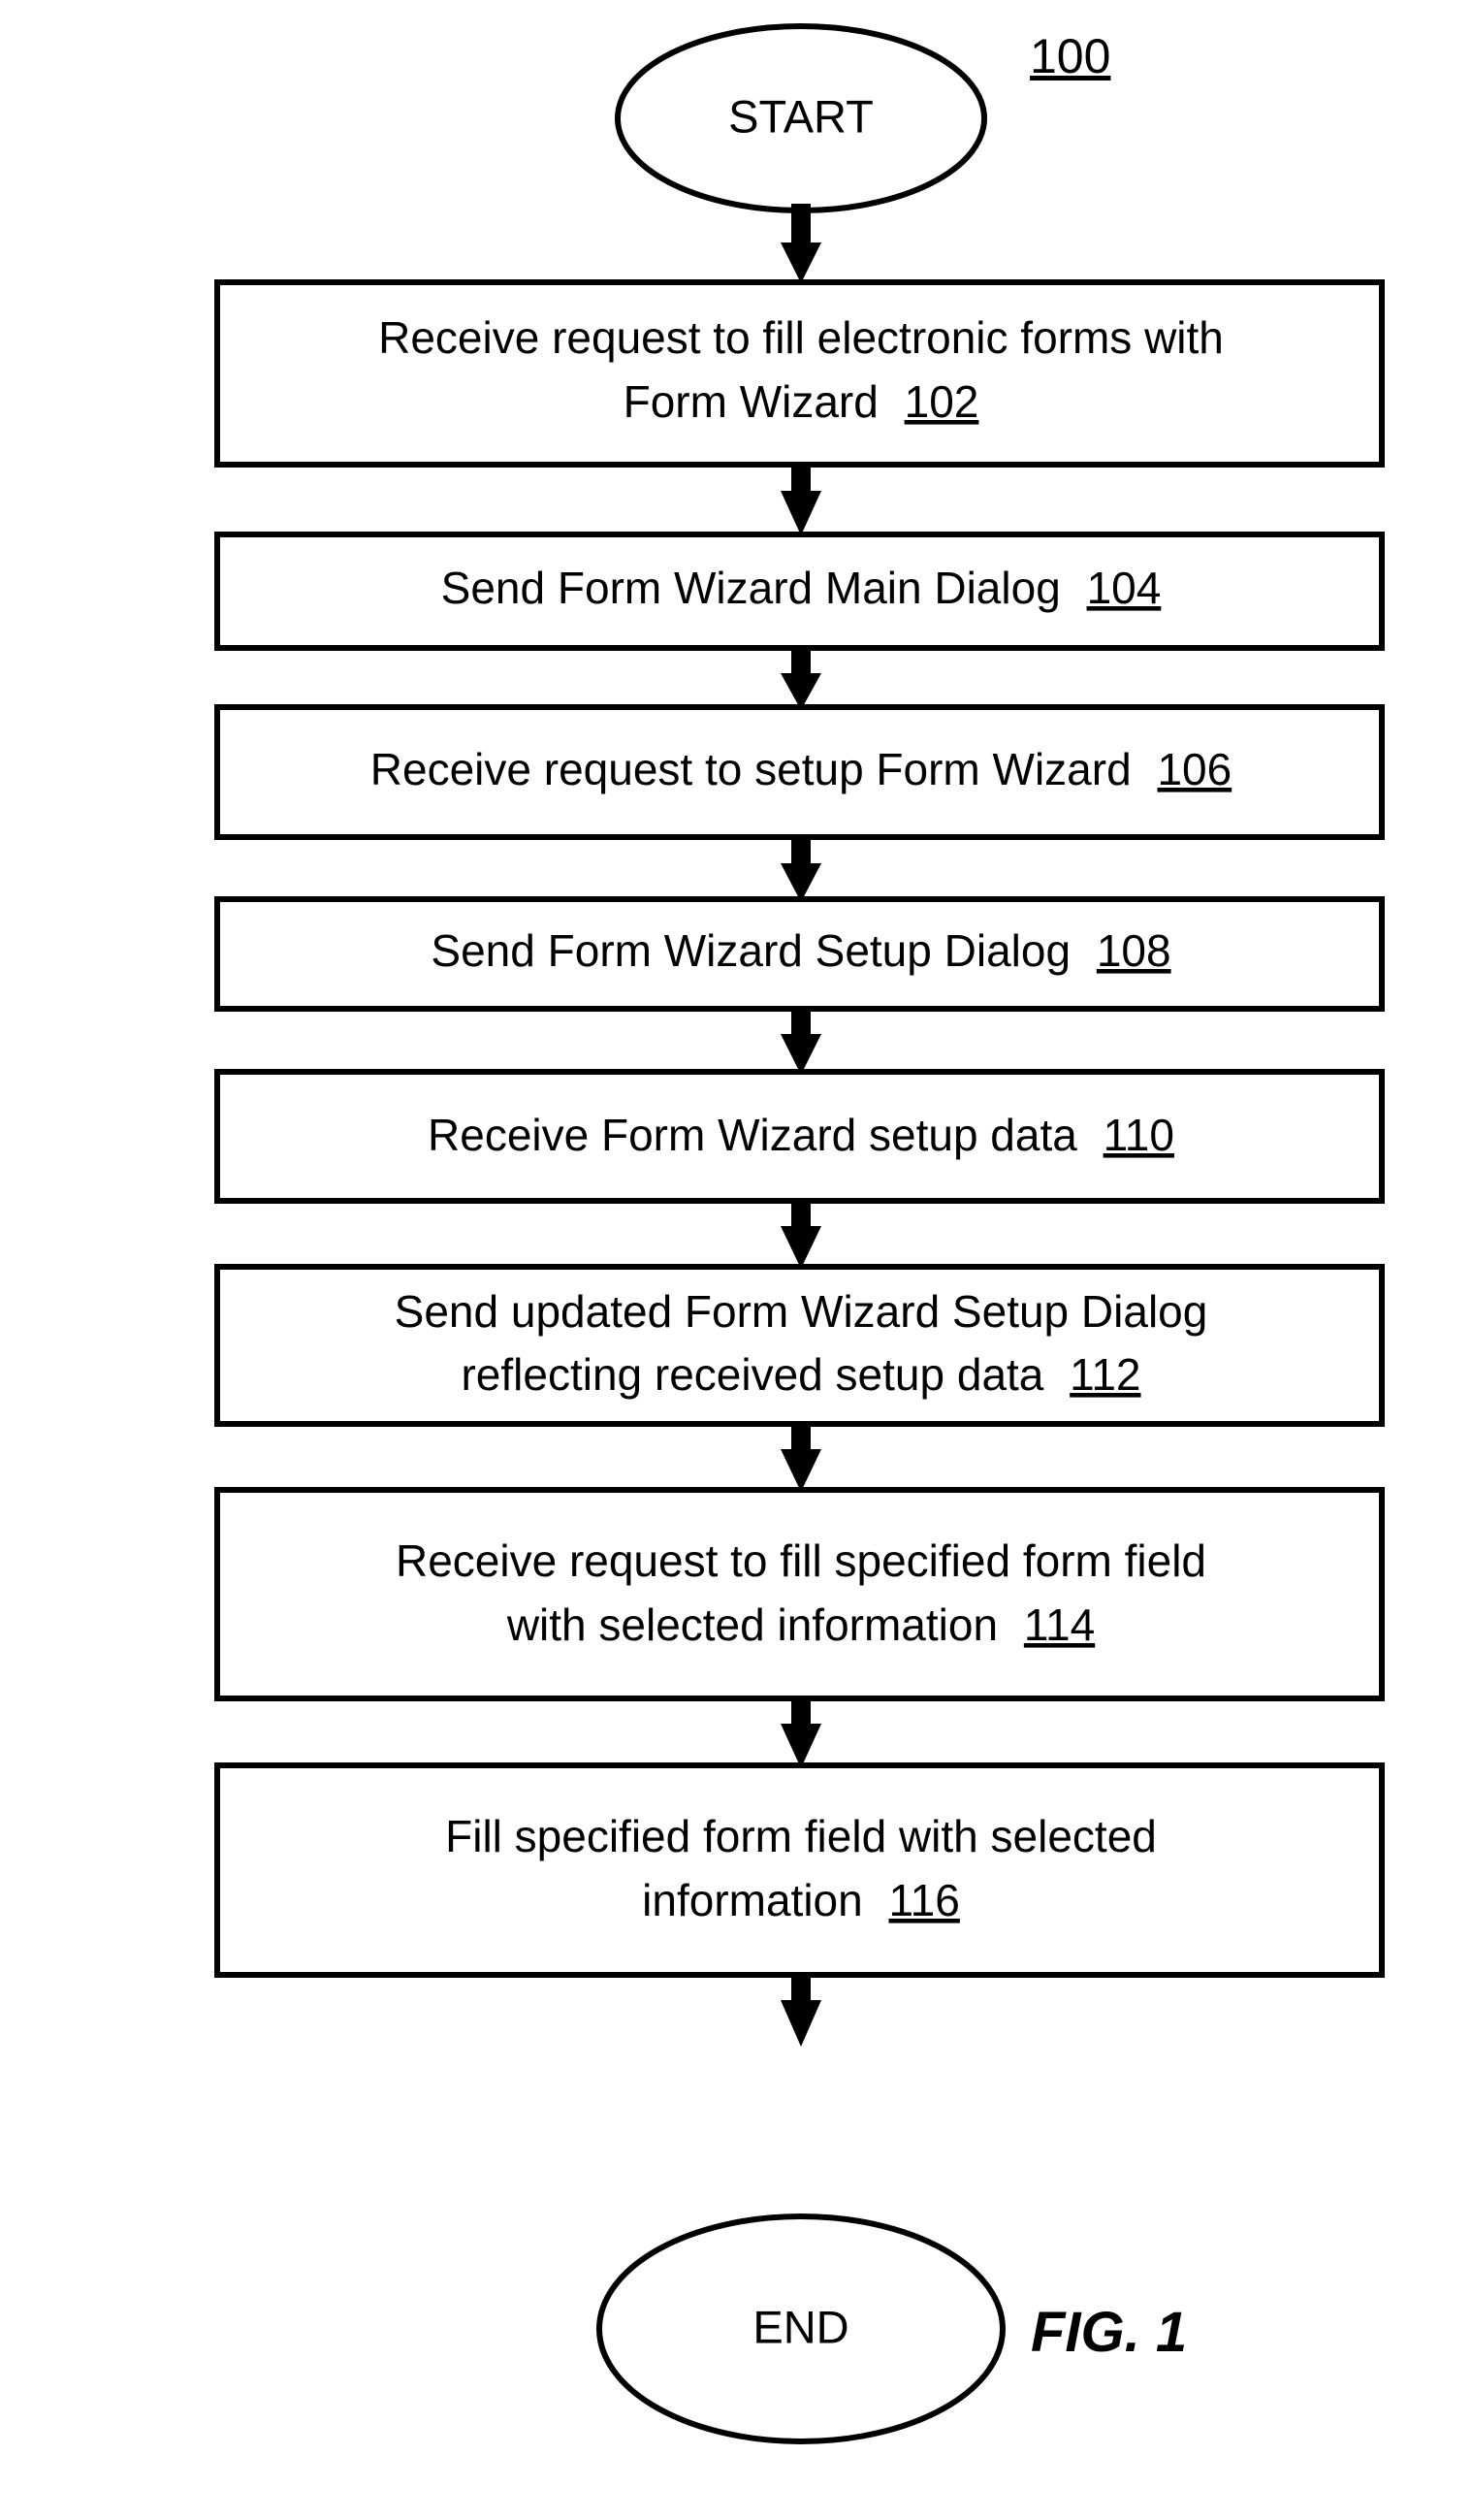 Image resolution: width=1472 pixels, height=2520 pixels. I want to click on process-box-116-line-2-text: information, so click(752, 1900).